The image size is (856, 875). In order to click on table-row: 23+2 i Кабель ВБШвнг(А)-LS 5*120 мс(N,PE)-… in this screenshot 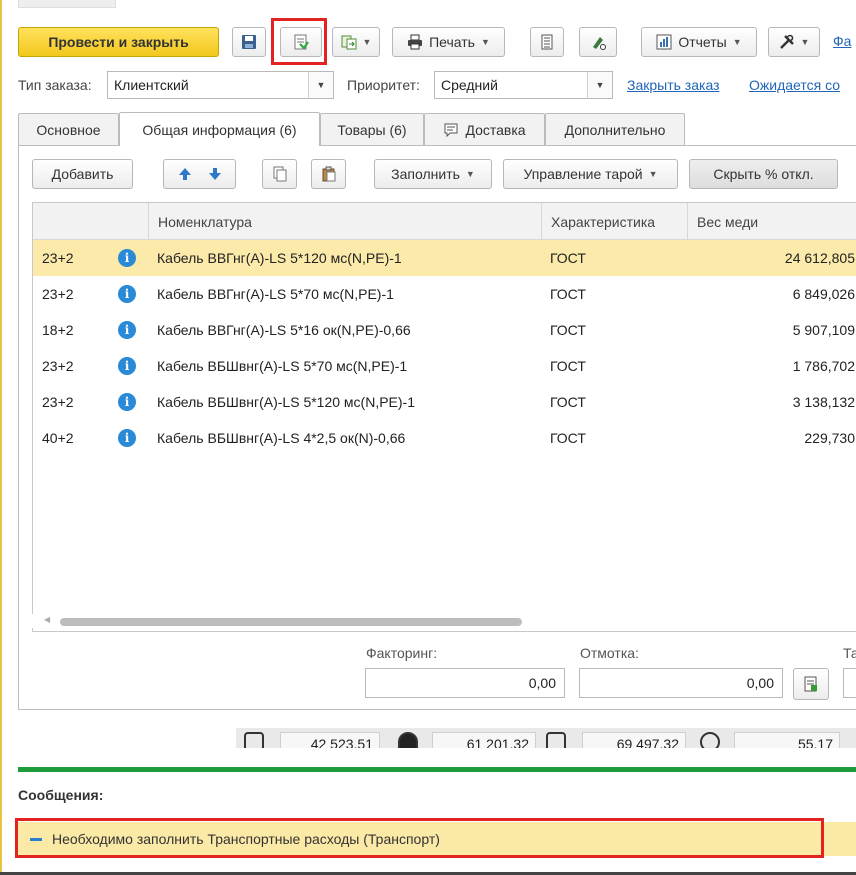, I will do `click(444, 402)`.